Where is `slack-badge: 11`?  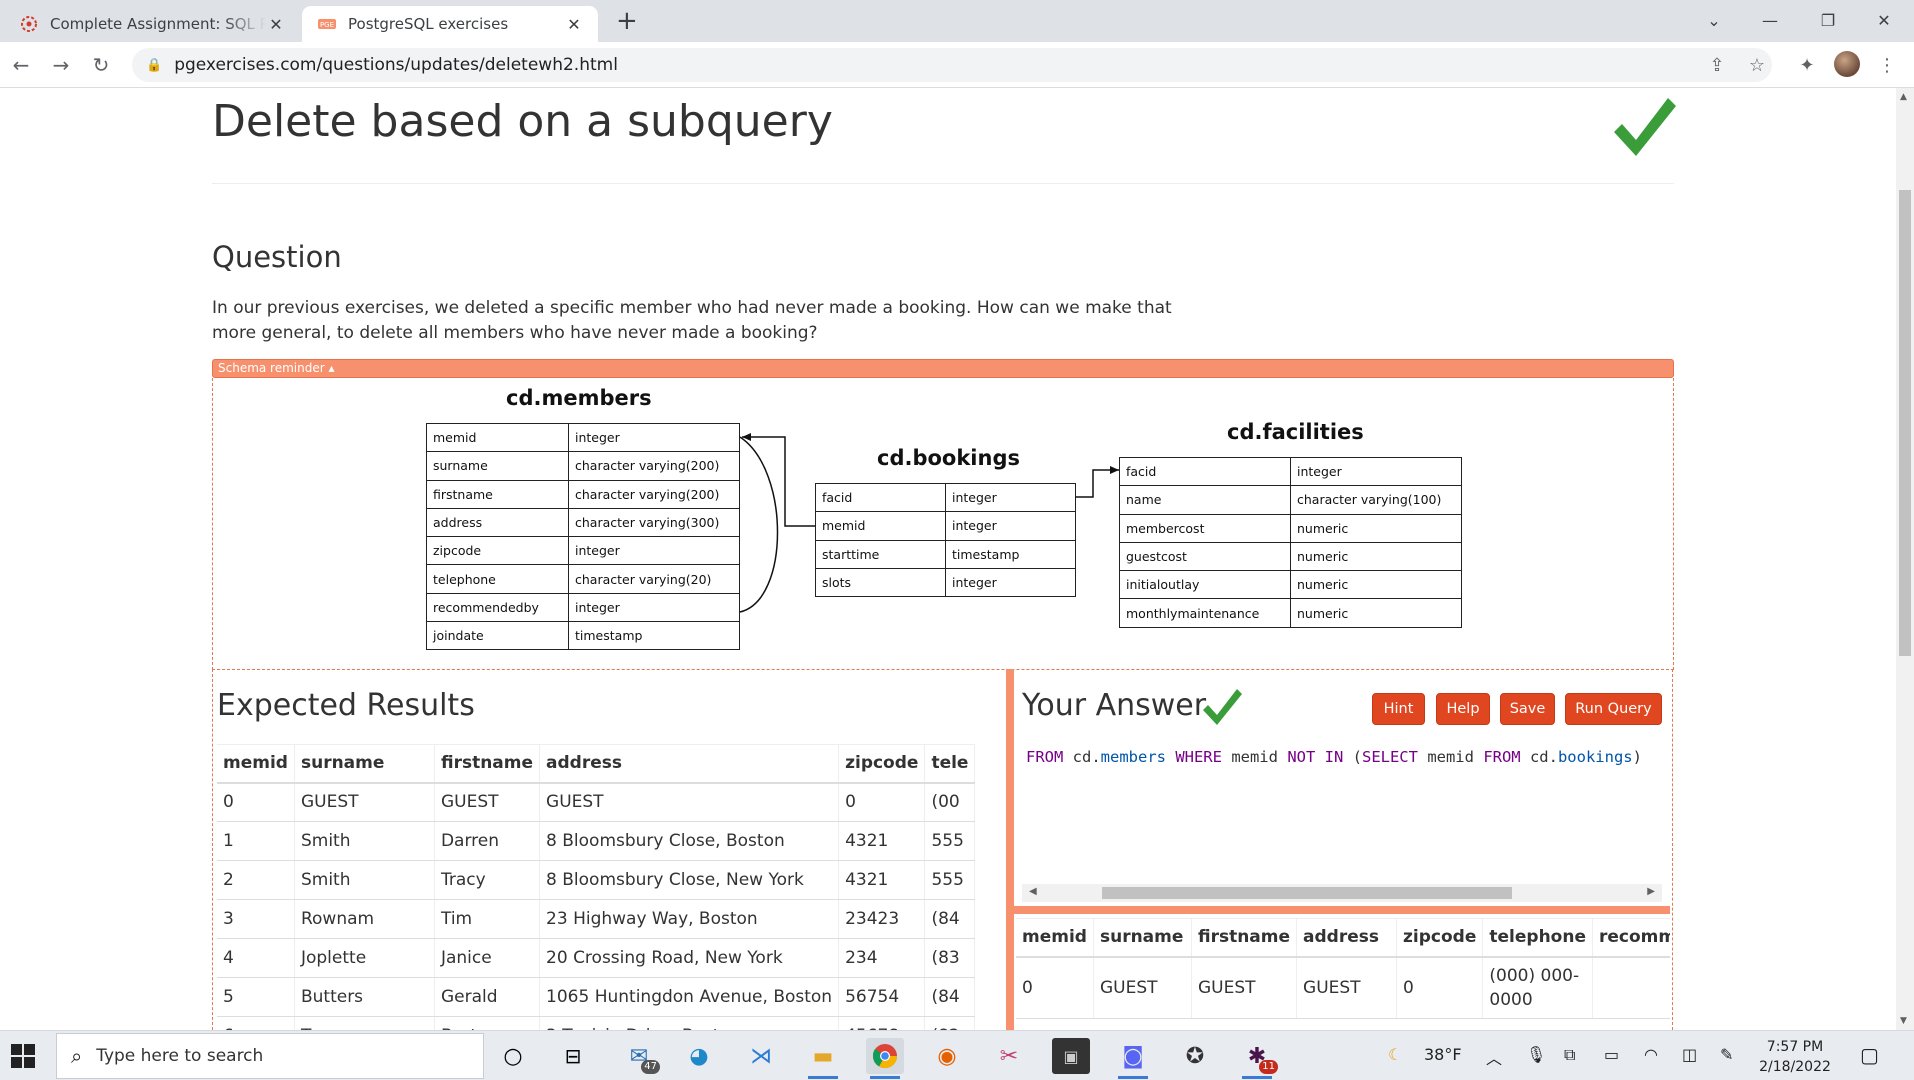
slack-badge: 11 is located at coordinates (1268, 1067).